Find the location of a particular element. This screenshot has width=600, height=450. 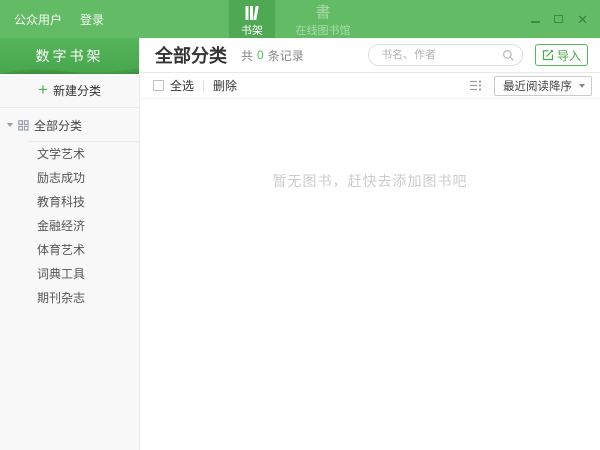

tree-root-label: 全部分类 is located at coordinates (58, 125).